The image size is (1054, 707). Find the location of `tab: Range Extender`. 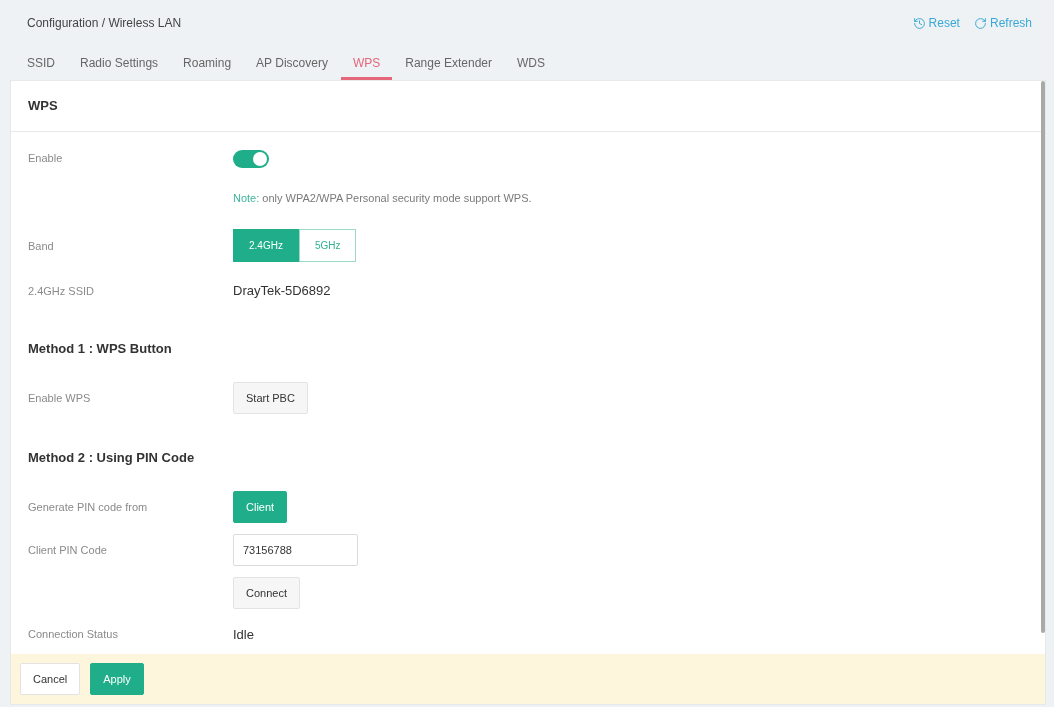

tab: Range Extender is located at coordinates (448, 63).